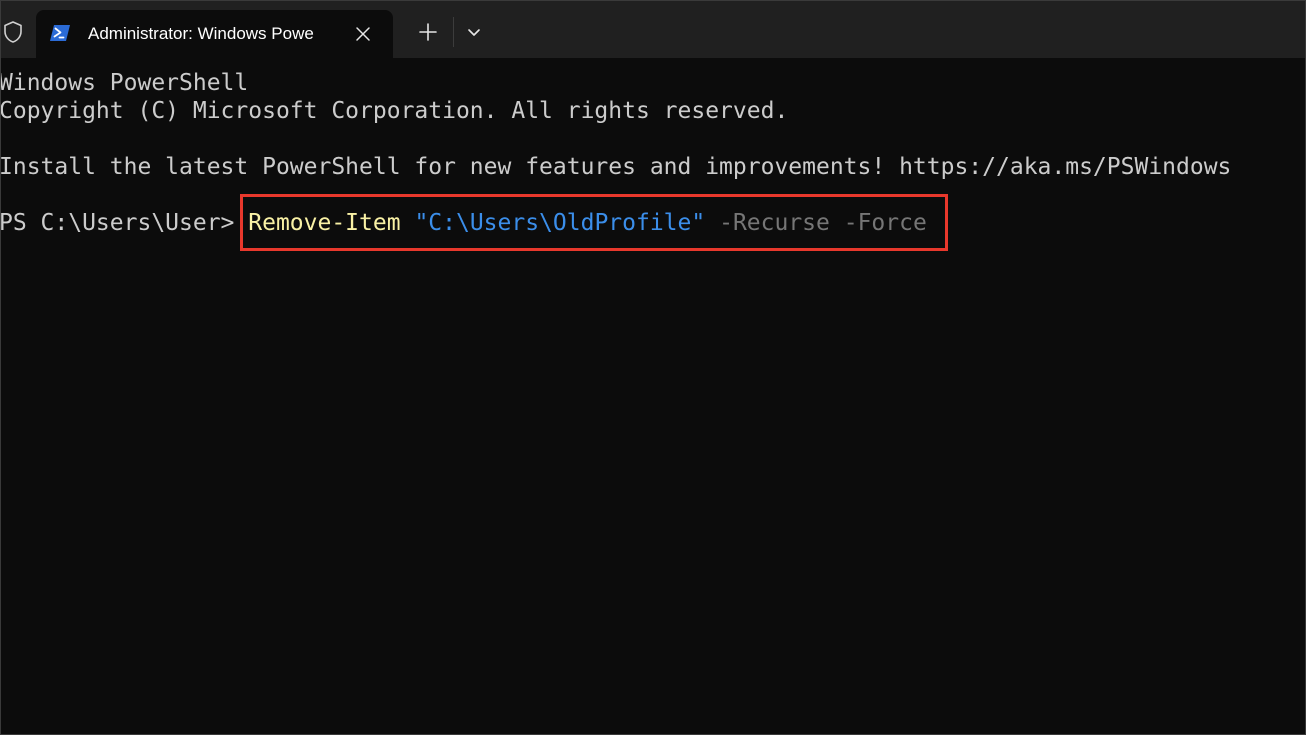  What do you see at coordinates (823, 223) in the screenshot?
I see `command-parameters: -Recurse -Force` at bounding box center [823, 223].